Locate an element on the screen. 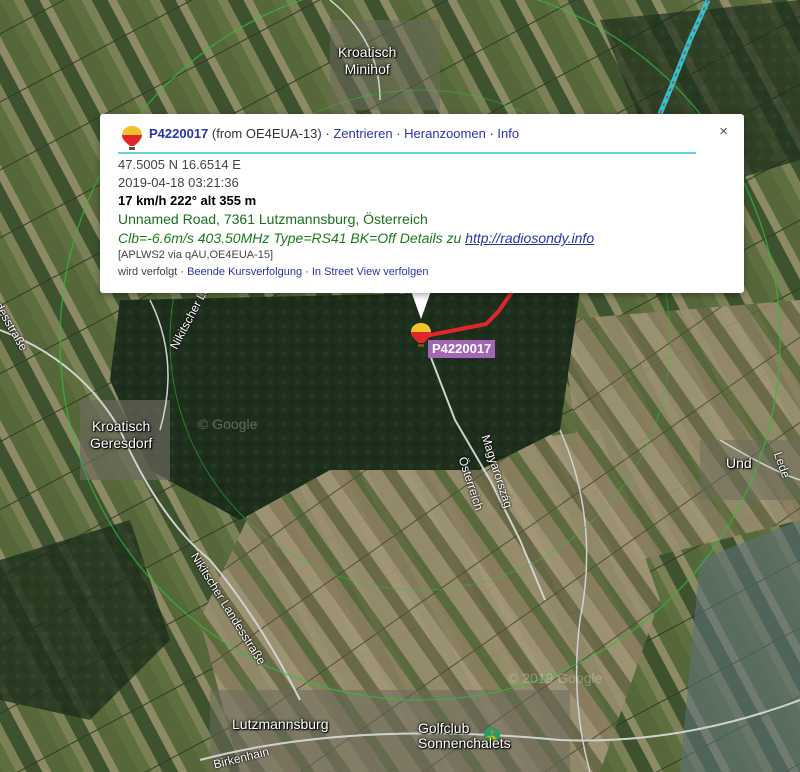 This screenshot has width=800, height=772. popup-from: (from OE4EUA-13) is located at coordinates (266, 133).